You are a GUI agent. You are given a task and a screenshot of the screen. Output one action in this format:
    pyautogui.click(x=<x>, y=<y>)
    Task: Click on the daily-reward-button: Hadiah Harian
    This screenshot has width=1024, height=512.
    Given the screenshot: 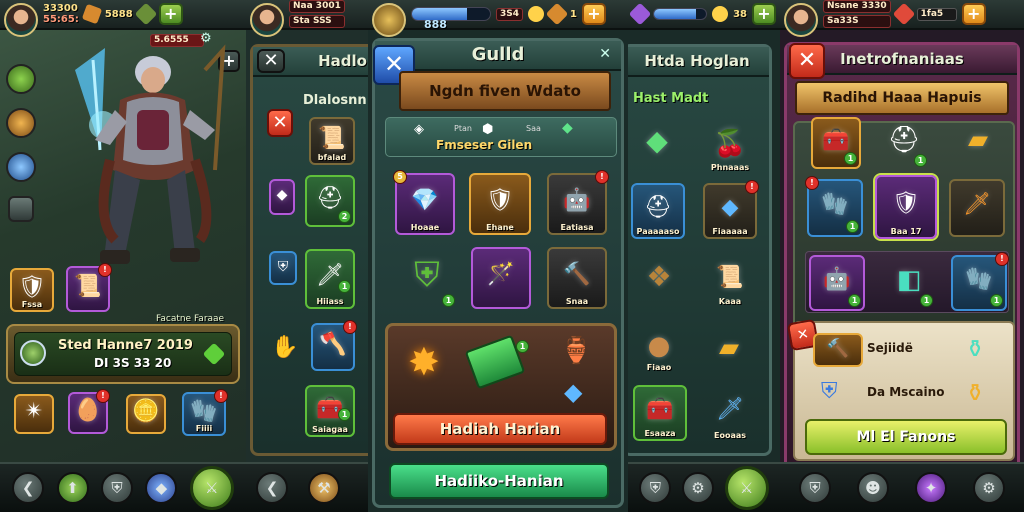 What is the action you would take?
    pyautogui.click(x=500, y=429)
    